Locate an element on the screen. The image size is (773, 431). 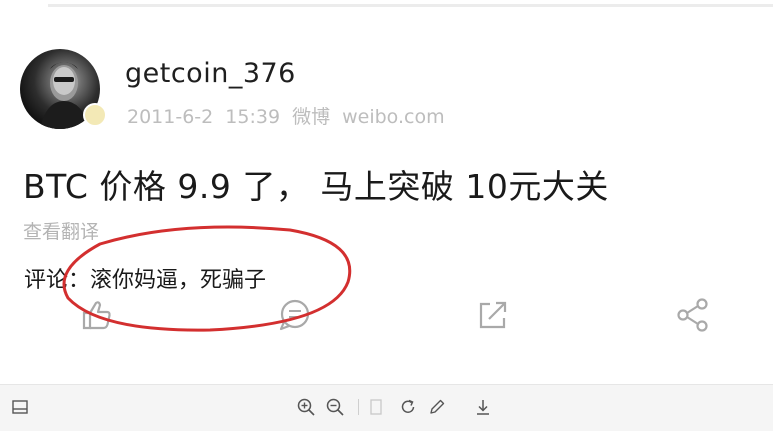
panel-toggle-icon is located at coordinates (20, 407).